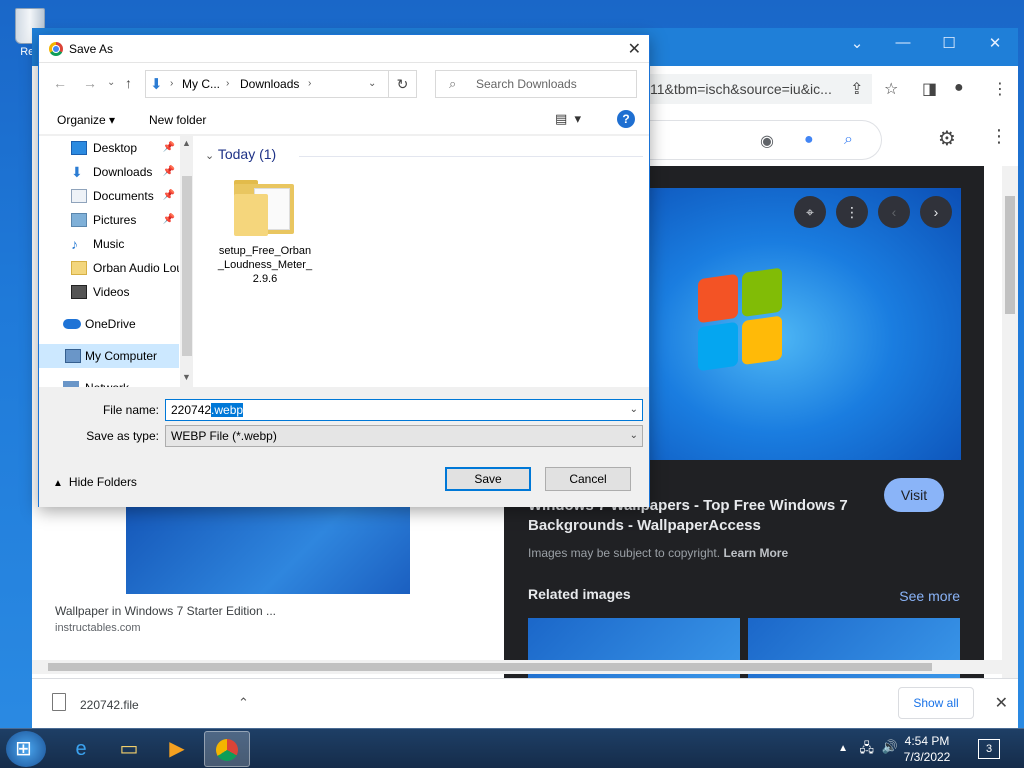 This screenshot has height=768, width=1024. Describe the element at coordinates (186, 143) in the screenshot. I see `scroll-up-icon: ▲` at that location.